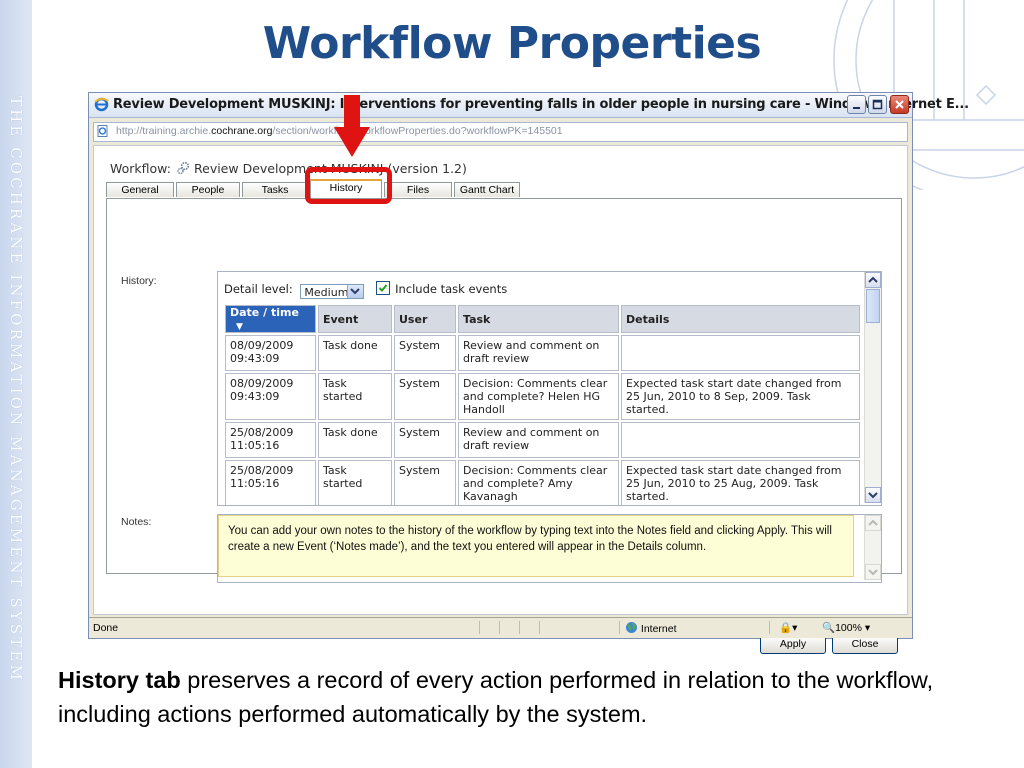 Image resolution: width=1024 pixels, height=768 pixels. What do you see at coordinates (829, 628) in the screenshot?
I see `zoom-icon: 🔍` at bounding box center [829, 628].